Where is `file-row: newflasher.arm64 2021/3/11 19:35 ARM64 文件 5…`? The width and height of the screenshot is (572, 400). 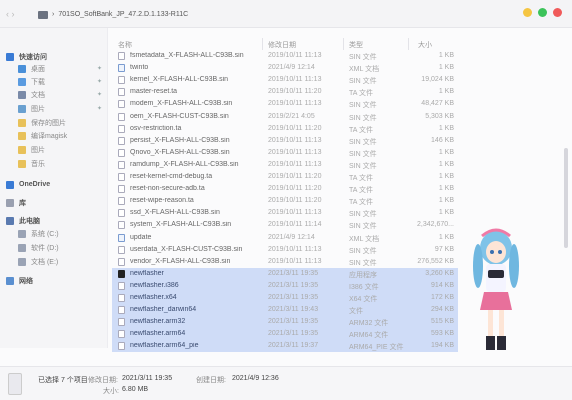 file-row: newflasher.arm64 2021/3/11 19:35 ARM64 文件 5… is located at coordinates (285, 334).